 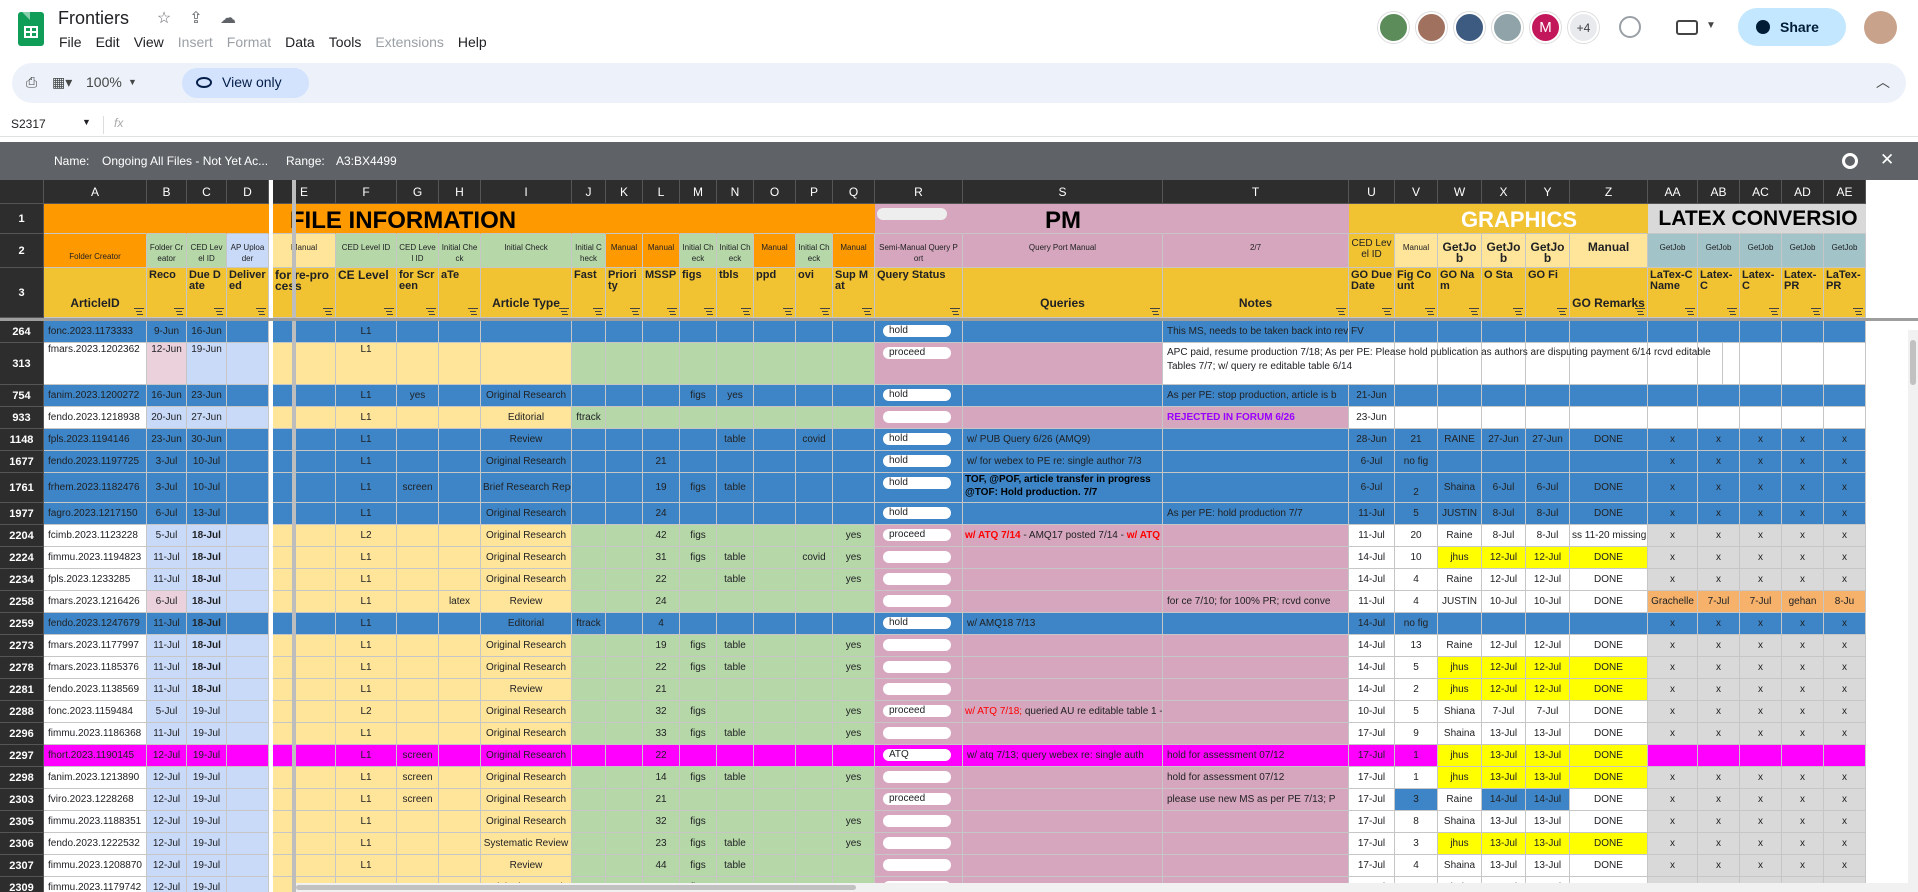 What do you see at coordinates (917, 755) in the screenshot?
I see `query-status-chip: ATQ` at bounding box center [917, 755].